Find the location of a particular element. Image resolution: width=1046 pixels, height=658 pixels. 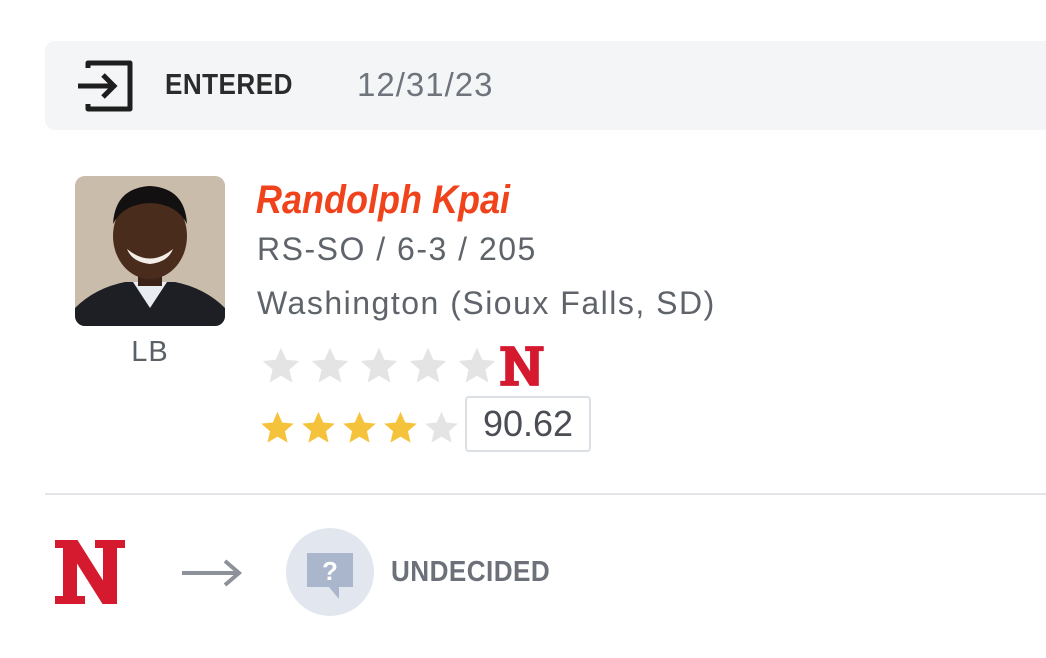

team-rating-stars is located at coordinates (380, 366).